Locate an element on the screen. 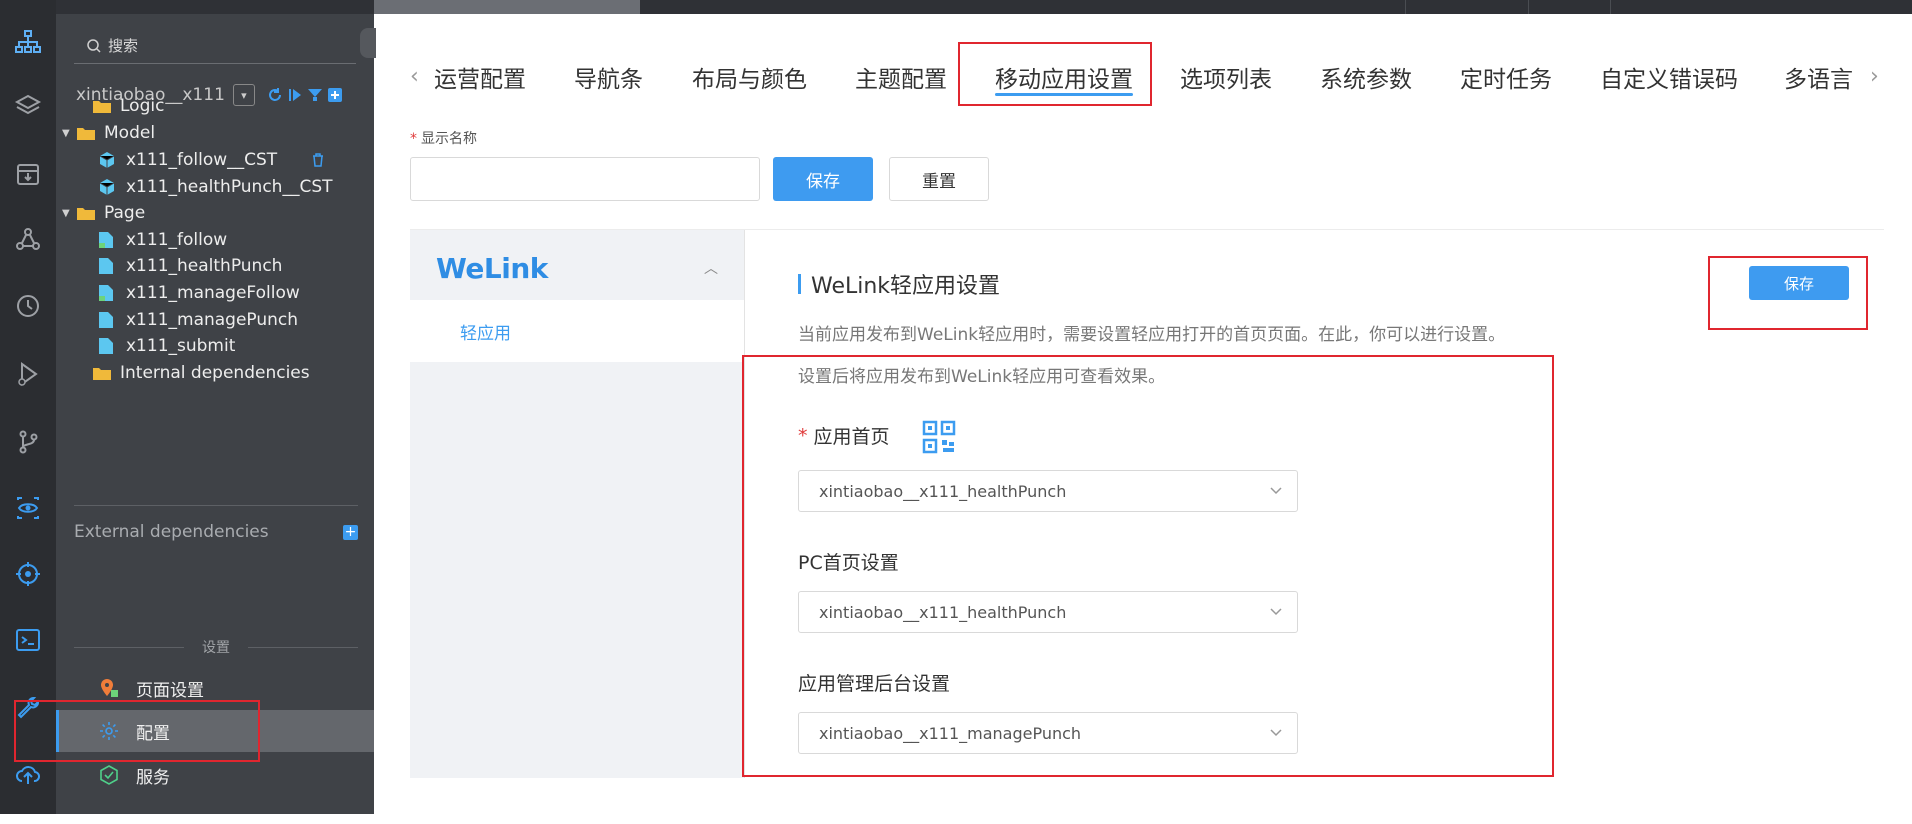 This screenshot has height=824, width=1912. tab-navbar: 导航条 is located at coordinates (608, 77).